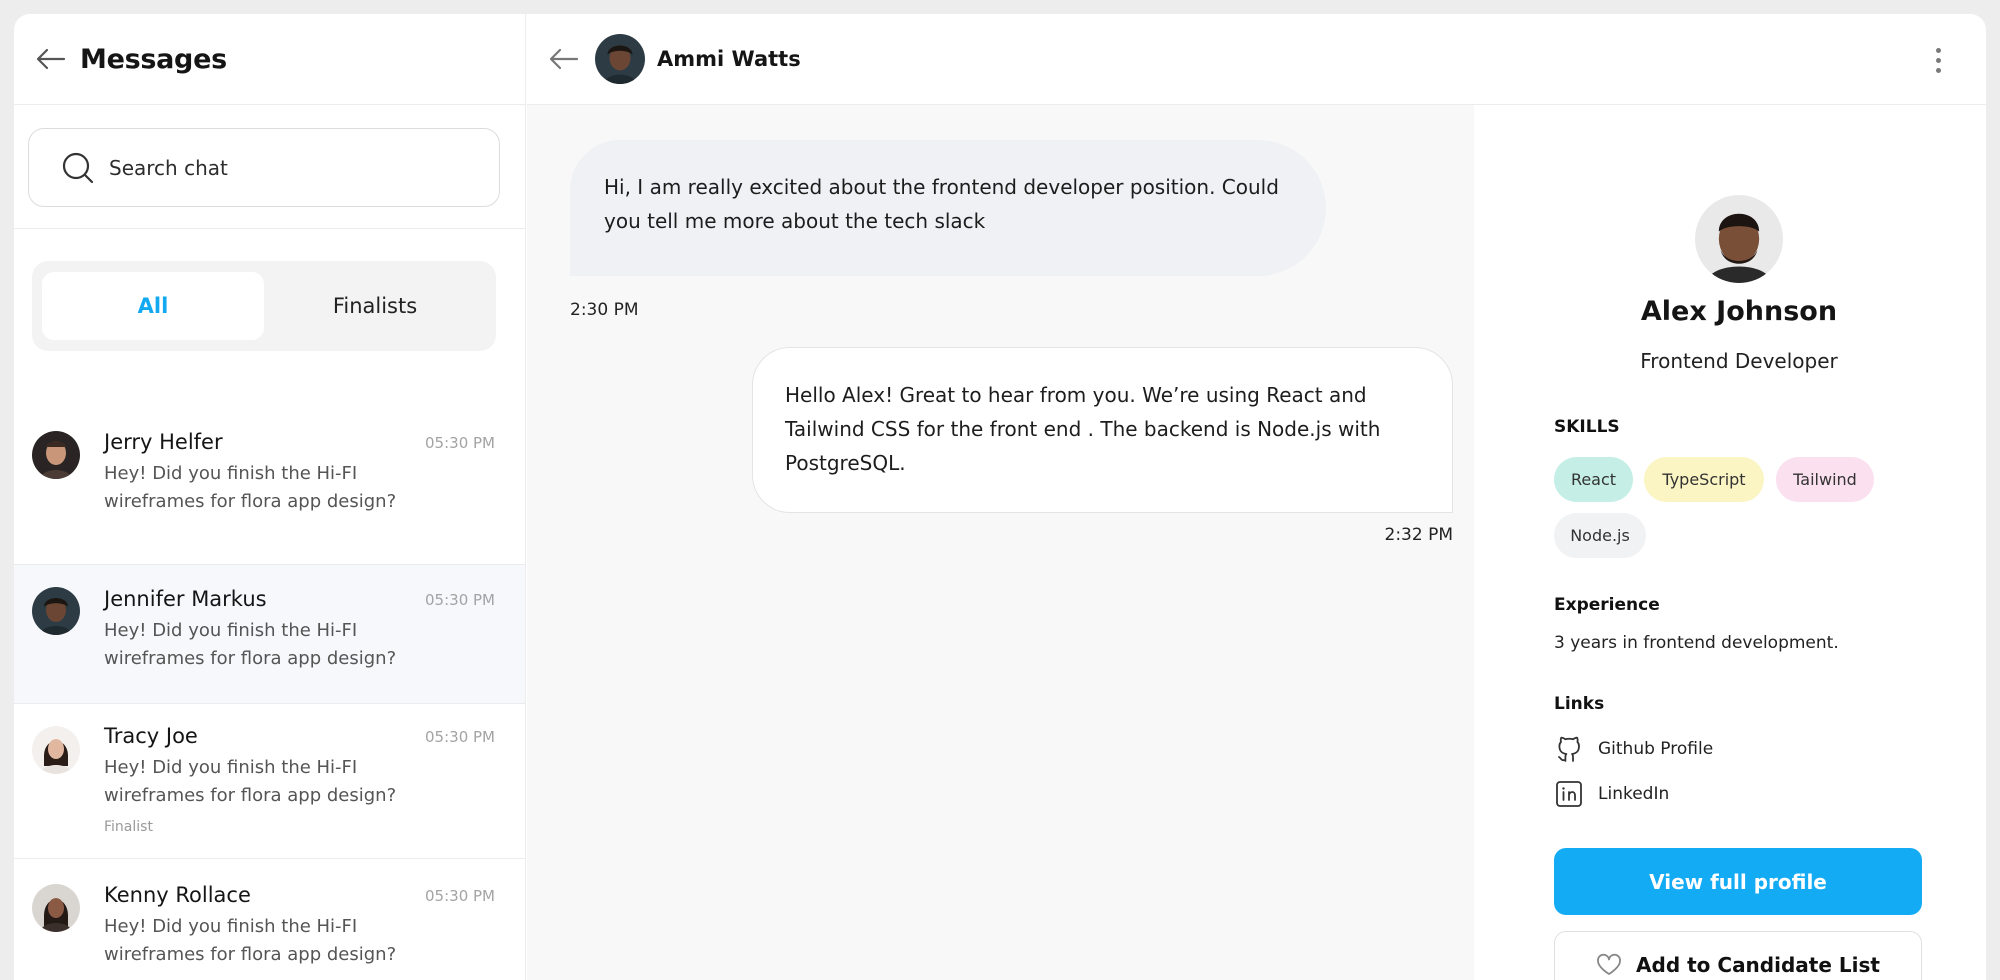  What do you see at coordinates (185, 599) in the screenshot?
I see `chat-name: Jennifer Markus` at bounding box center [185, 599].